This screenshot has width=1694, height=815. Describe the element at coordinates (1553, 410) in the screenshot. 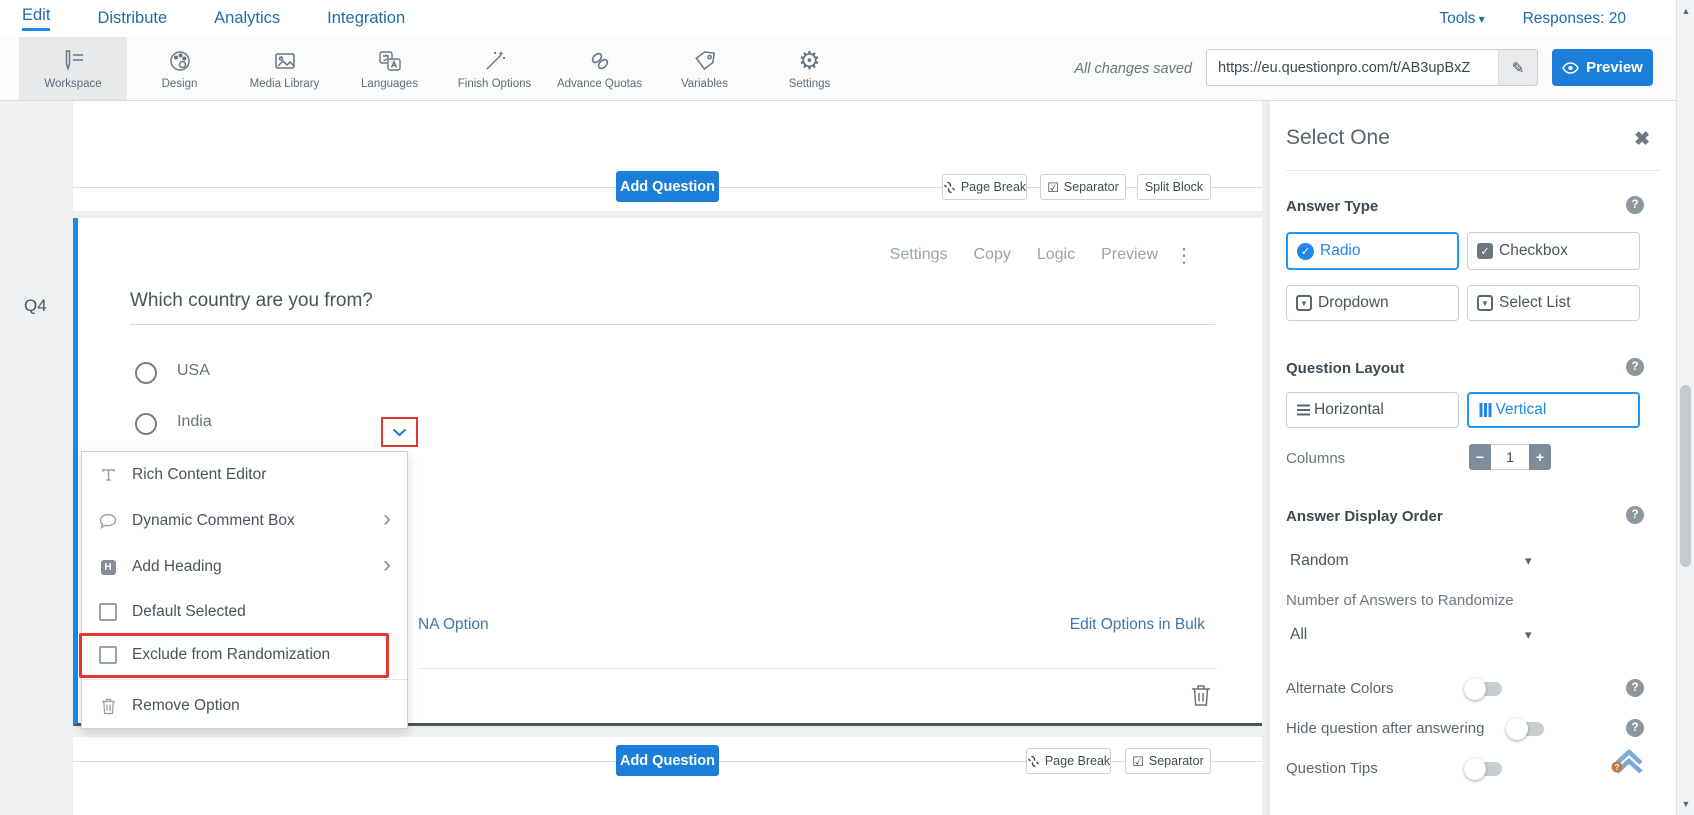

I see `layout-vertical-button: Vertical` at that location.